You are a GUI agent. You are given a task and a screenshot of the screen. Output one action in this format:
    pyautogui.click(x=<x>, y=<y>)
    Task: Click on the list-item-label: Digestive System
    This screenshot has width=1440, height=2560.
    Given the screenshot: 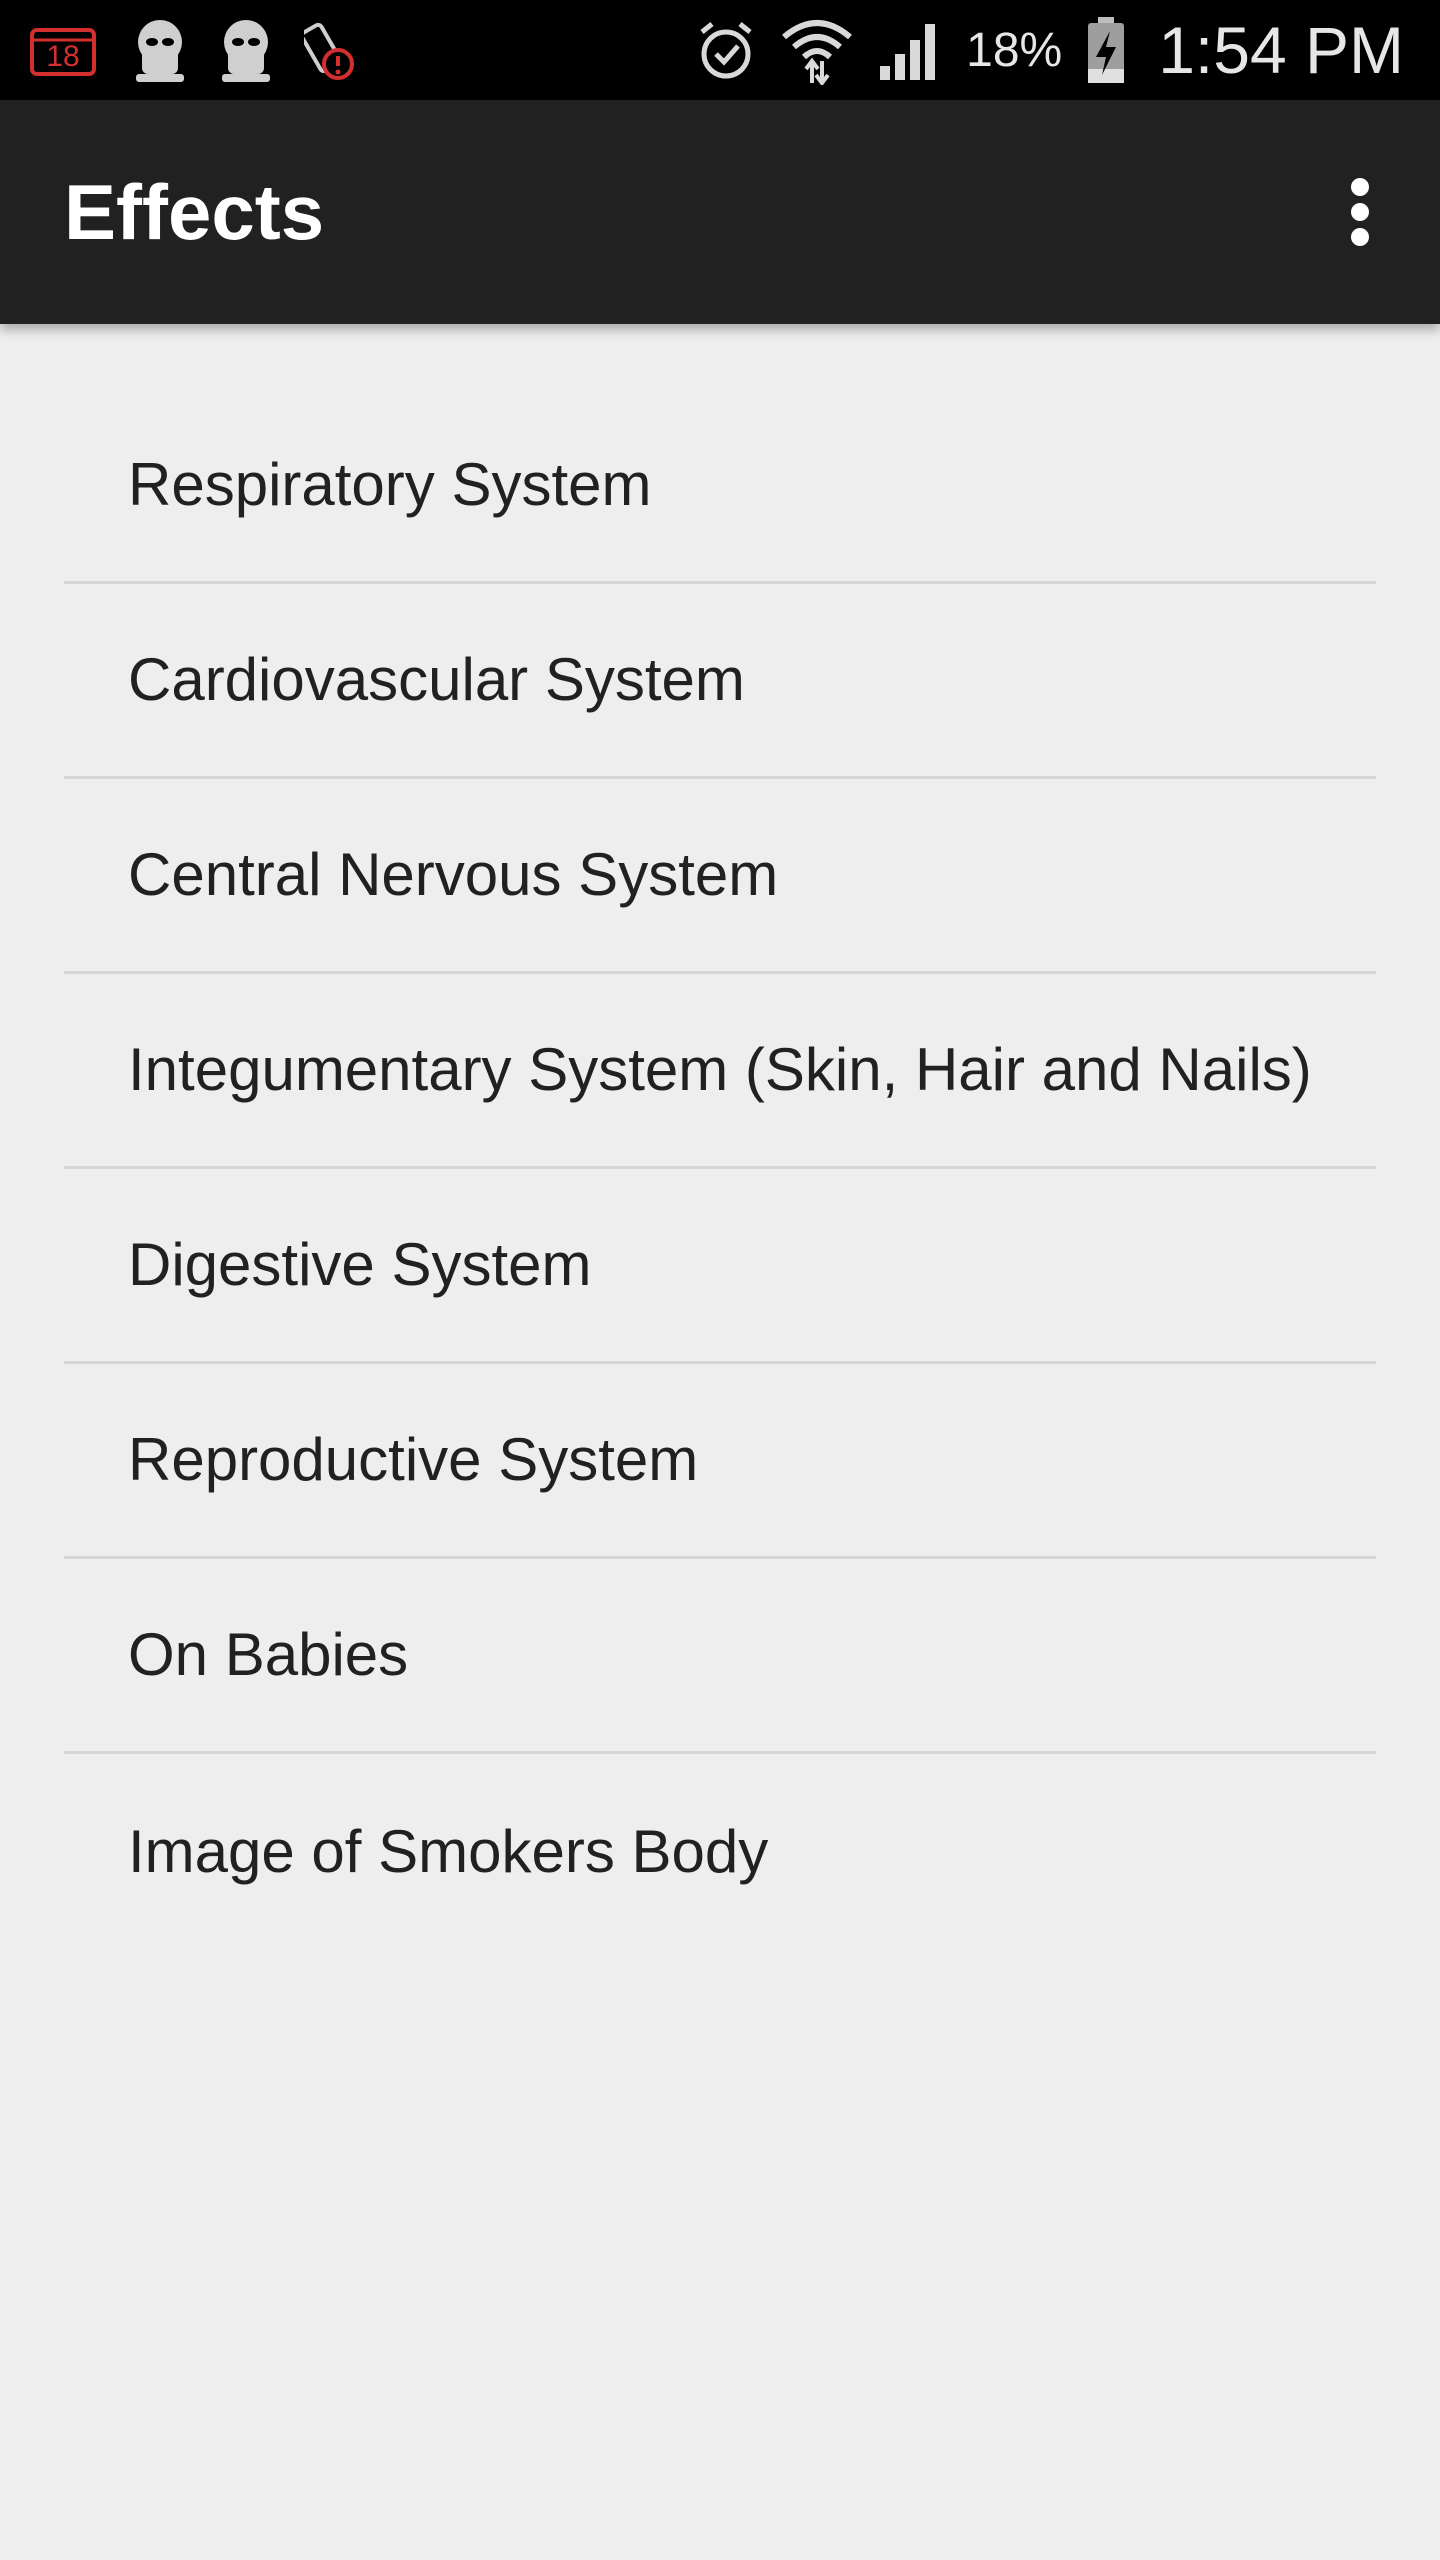 What is the action you would take?
    pyautogui.click(x=360, y=1264)
    